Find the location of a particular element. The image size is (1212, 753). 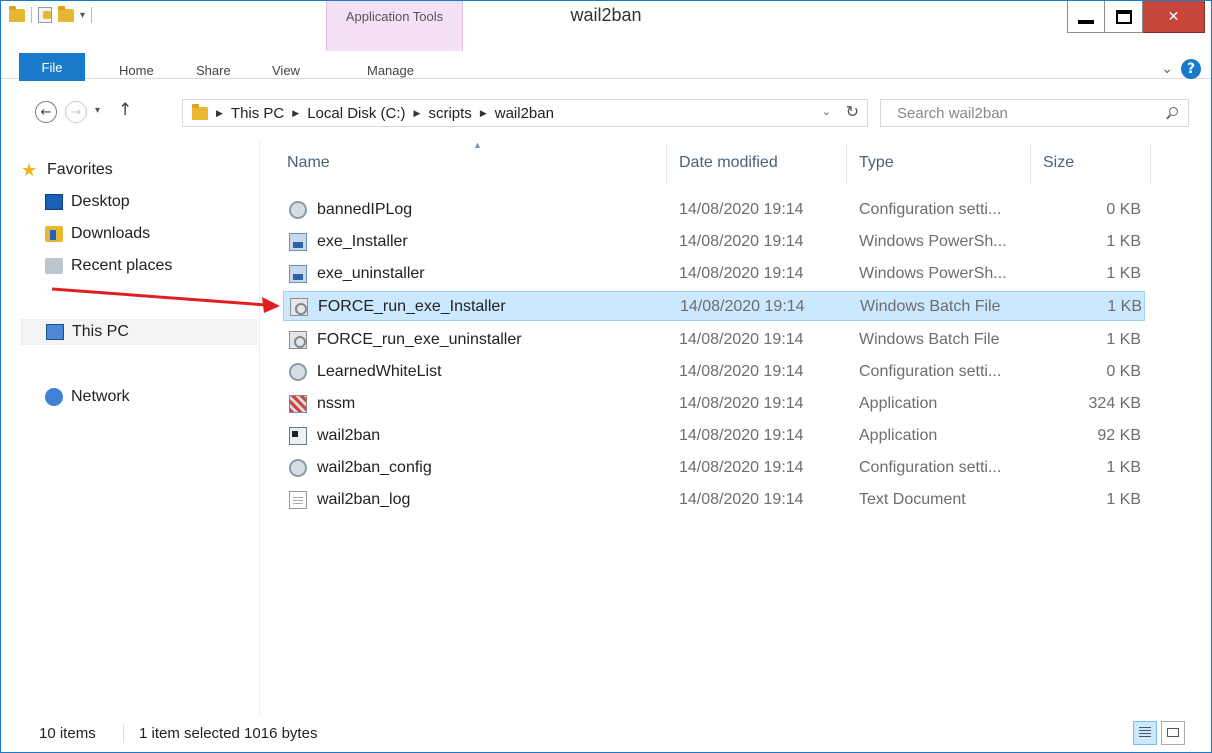

pane-divider is located at coordinates (259, 428).